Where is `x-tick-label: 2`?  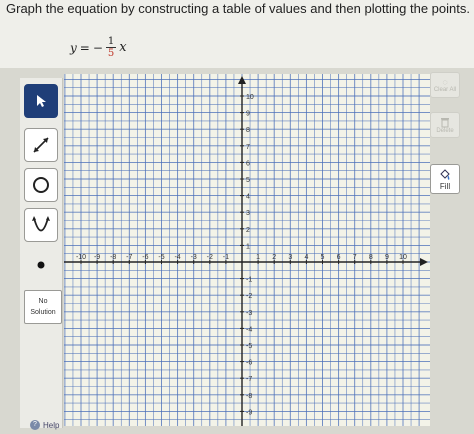
x-tick-label: 2 is located at coordinates (274, 257).